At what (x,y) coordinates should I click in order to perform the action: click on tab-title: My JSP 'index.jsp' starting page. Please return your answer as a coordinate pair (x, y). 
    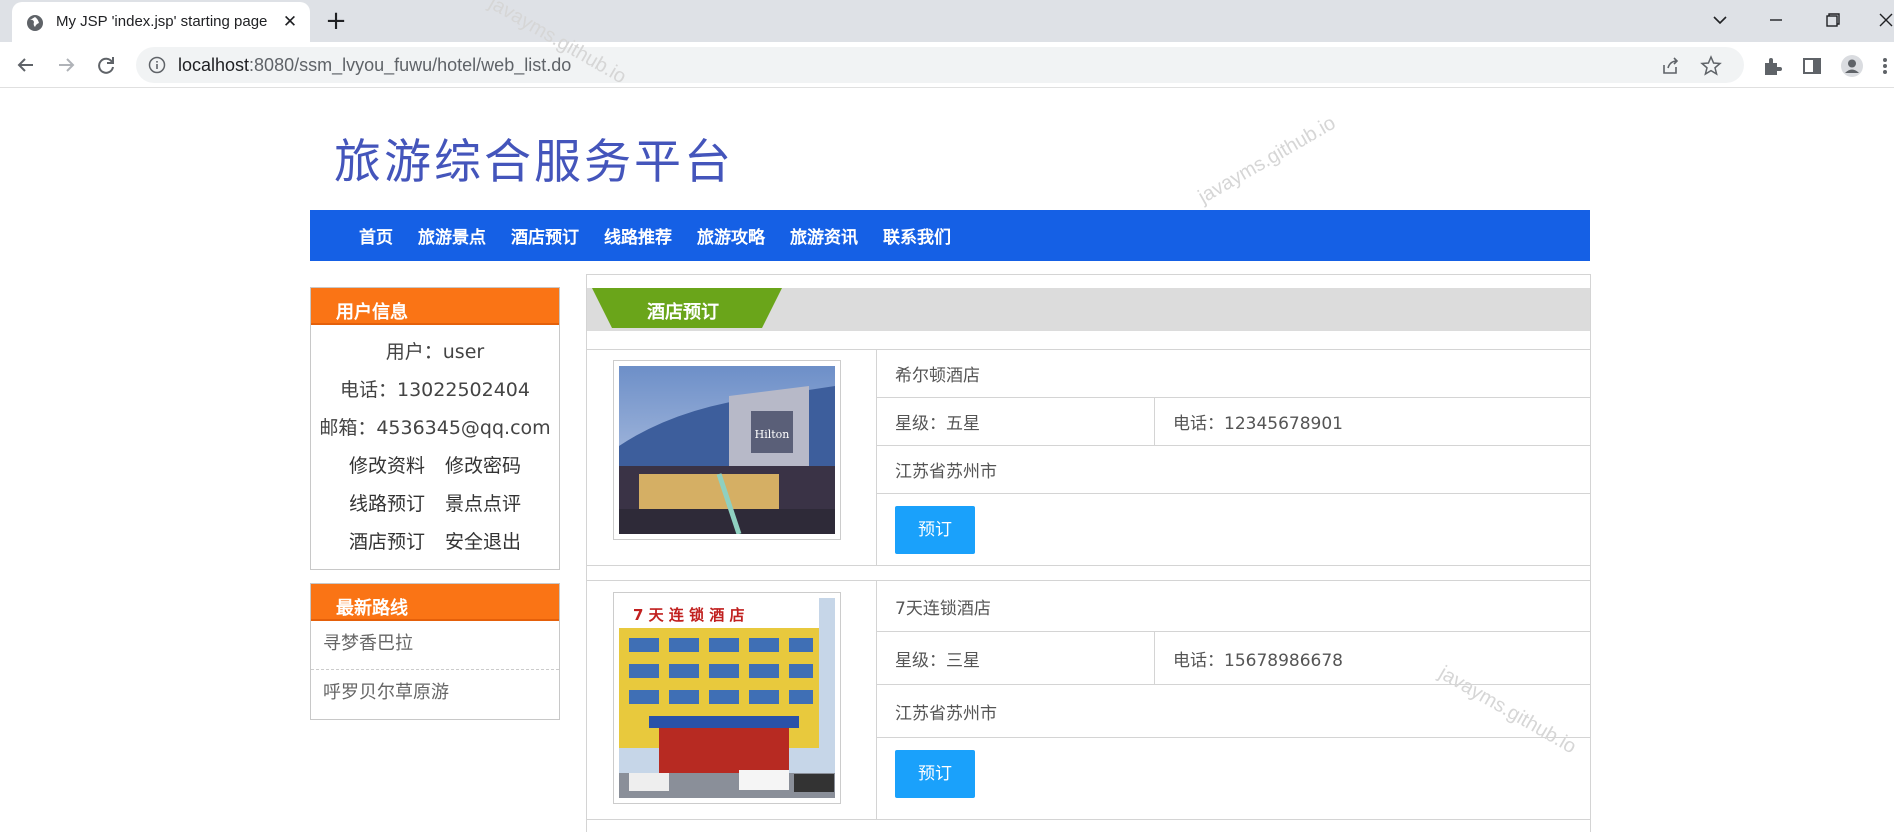
    Looking at the image, I should click on (162, 21).